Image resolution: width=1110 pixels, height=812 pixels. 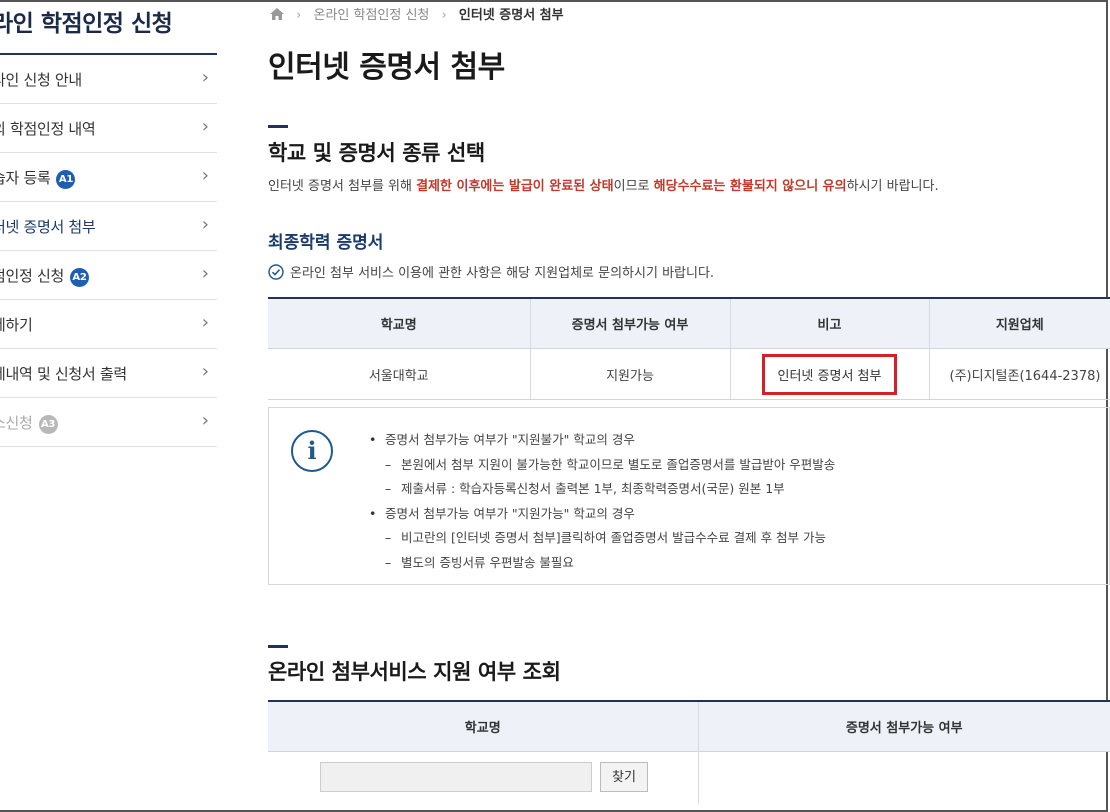 I want to click on sidebar-item-label: 제내역 및 신청서 출력, so click(x=63, y=373).